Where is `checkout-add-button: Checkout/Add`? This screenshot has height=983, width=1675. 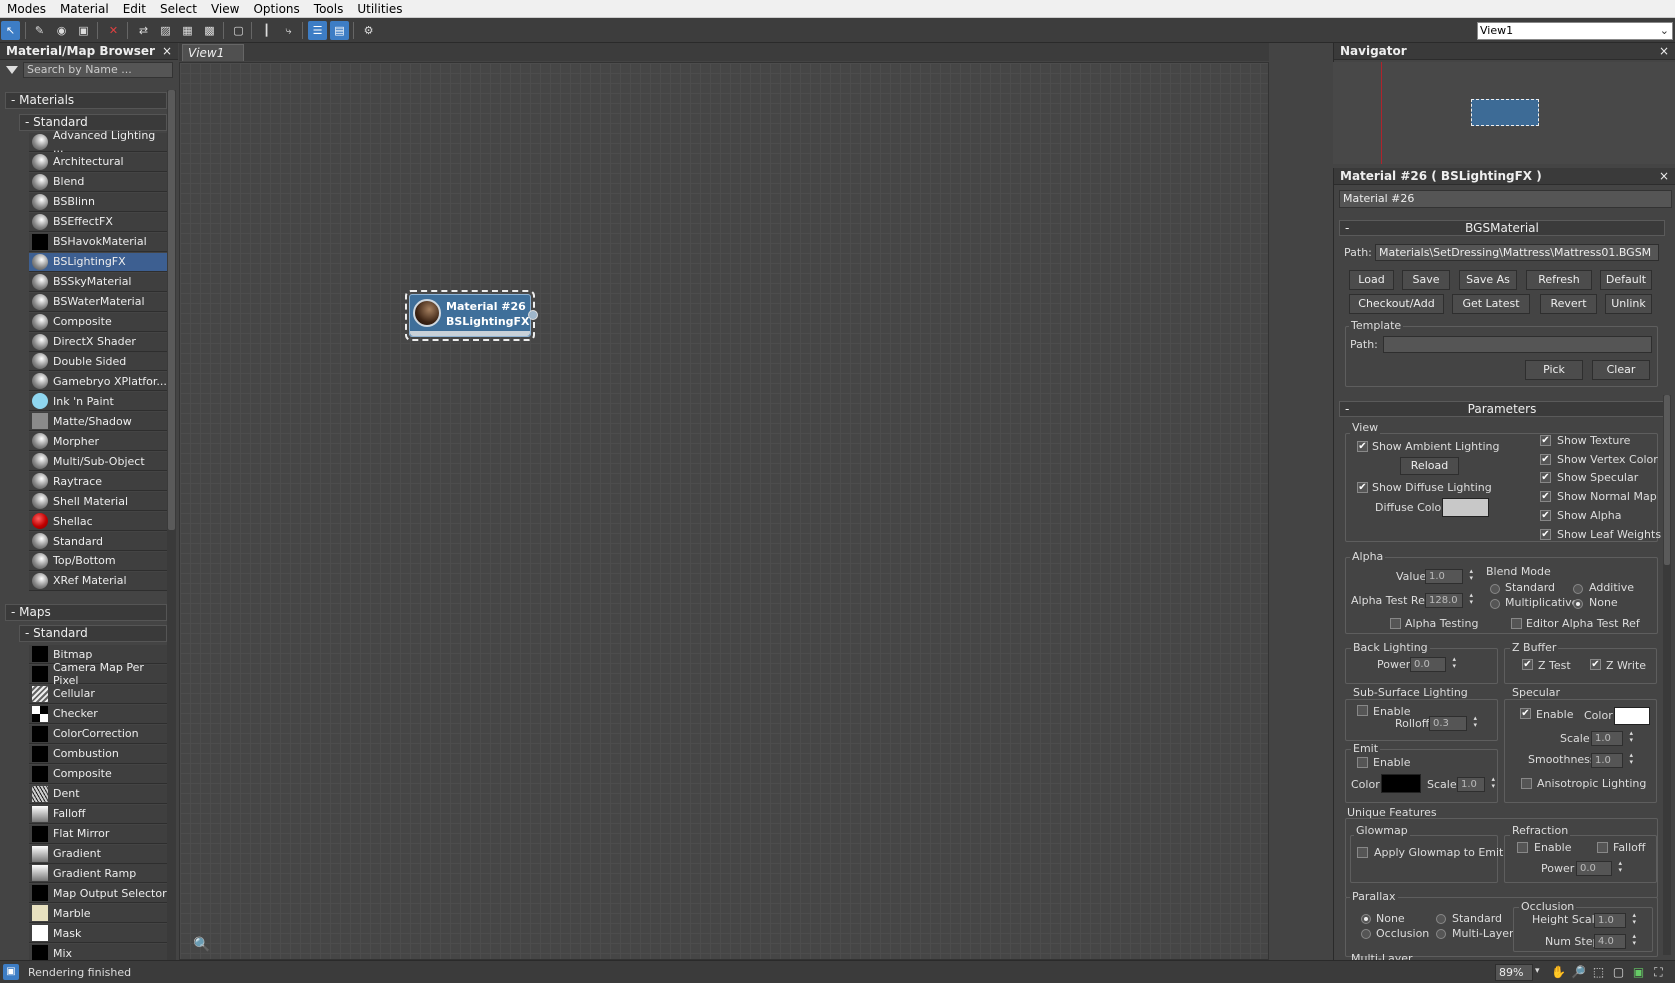 checkout-add-button: Checkout/Add is located at coordinates (1396, 304).